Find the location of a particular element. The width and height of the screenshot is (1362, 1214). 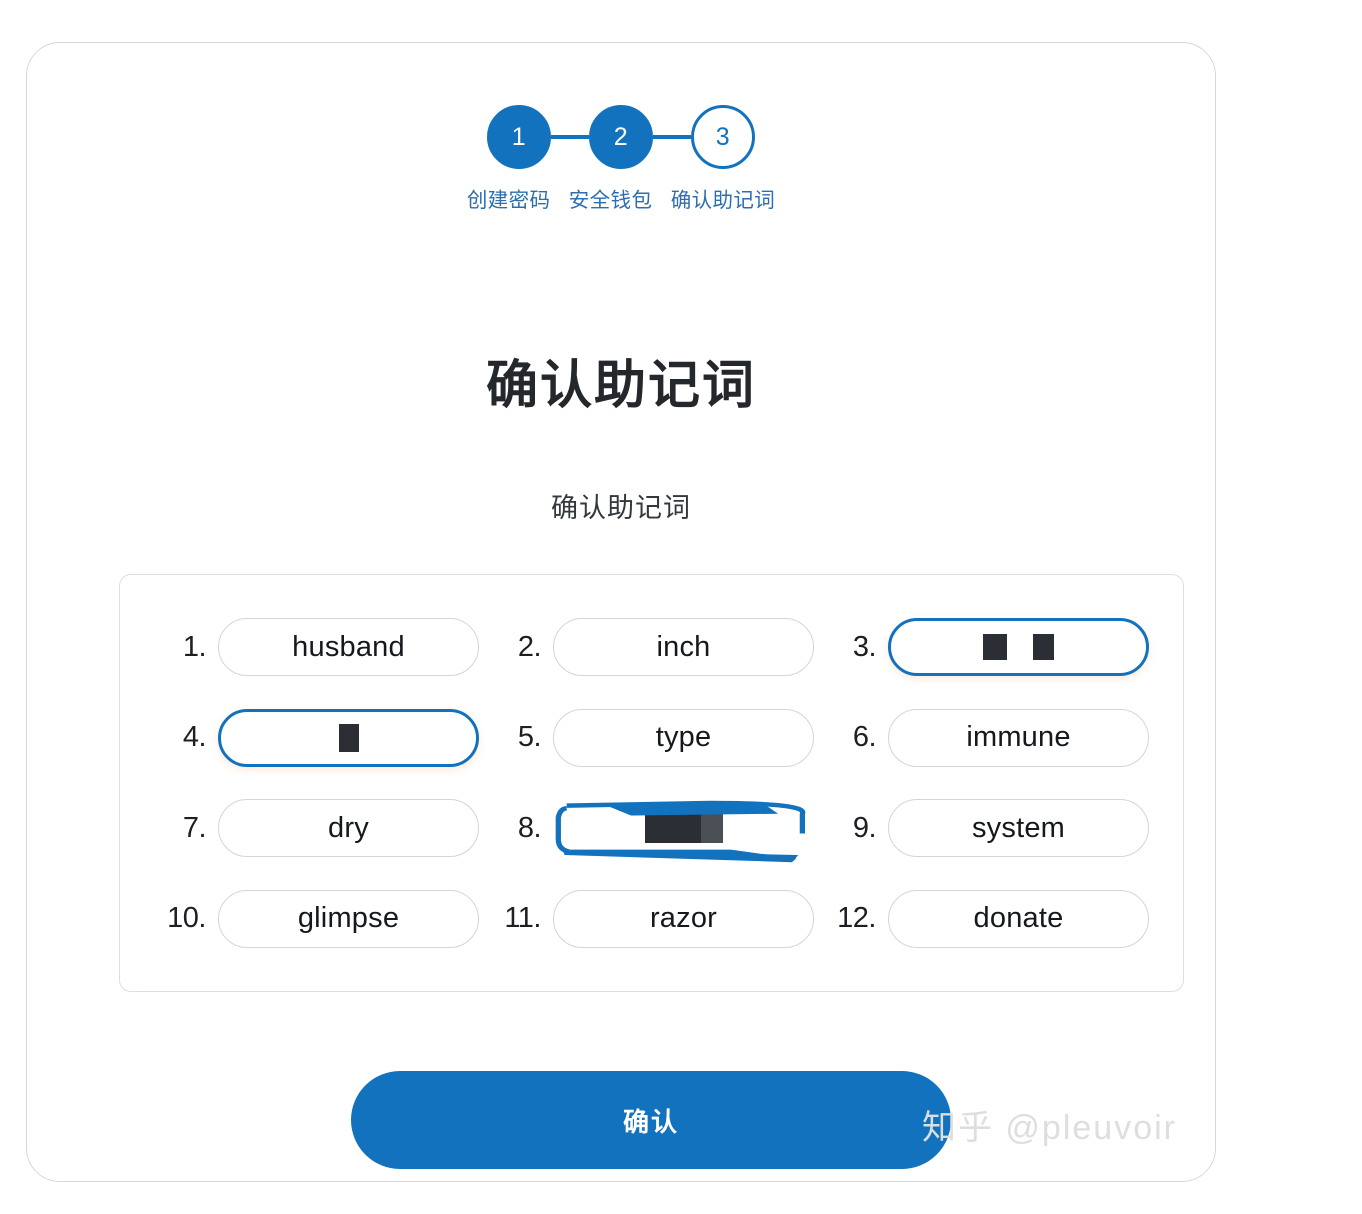

mnemonic-cell-1: 1. husband is located at coordinates (316, 647).